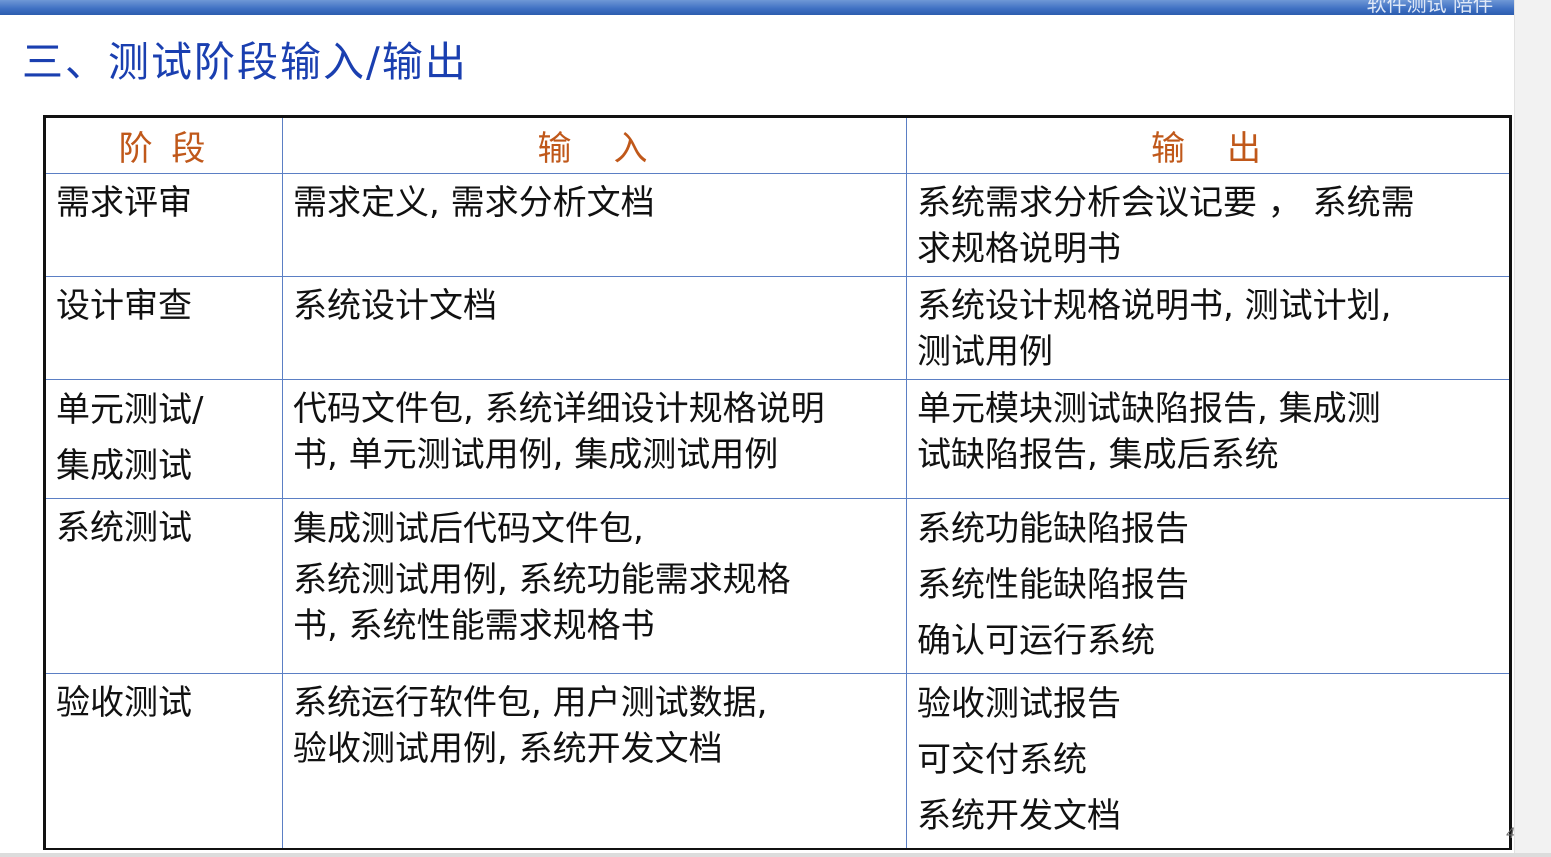  I want to click on cell-line: 系统测试, so click(124, 528).